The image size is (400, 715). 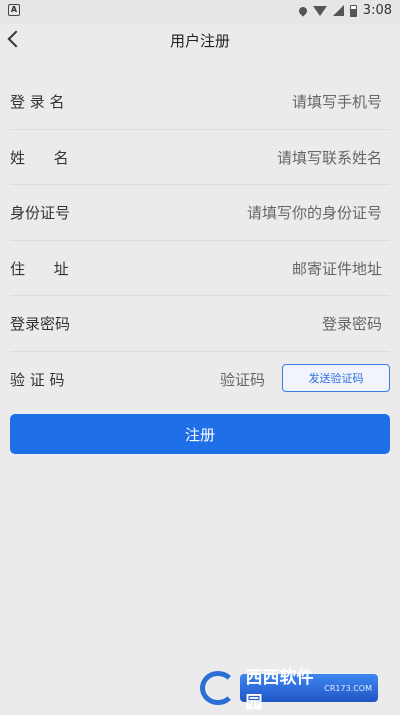 What do you see at coordinates (39, 268) in the screenshot?
I see `address-label: 住 址` at bounding box center [39, 268].